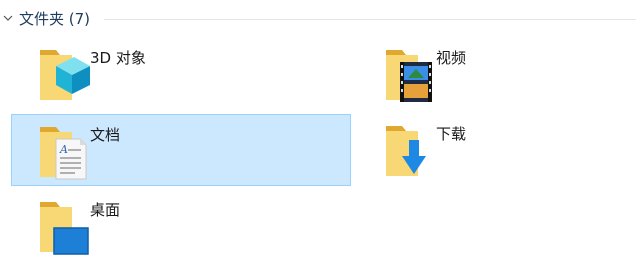 The width and height of the screenshot is (640, 262). I want to click on folder-item-downloads: 下载, so click(499, 150).